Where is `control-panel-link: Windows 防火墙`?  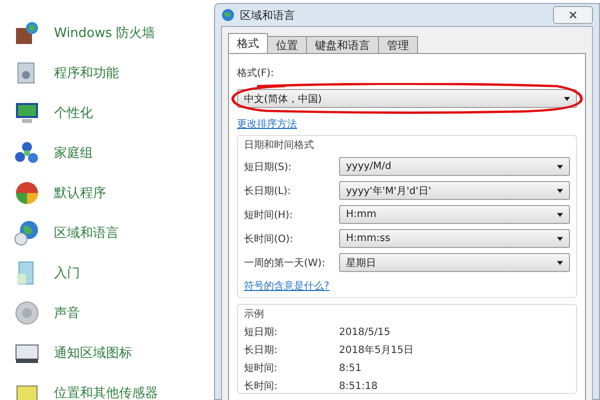 control-panel-link: Windows 防火墙 is located at coordinates (105, 33).